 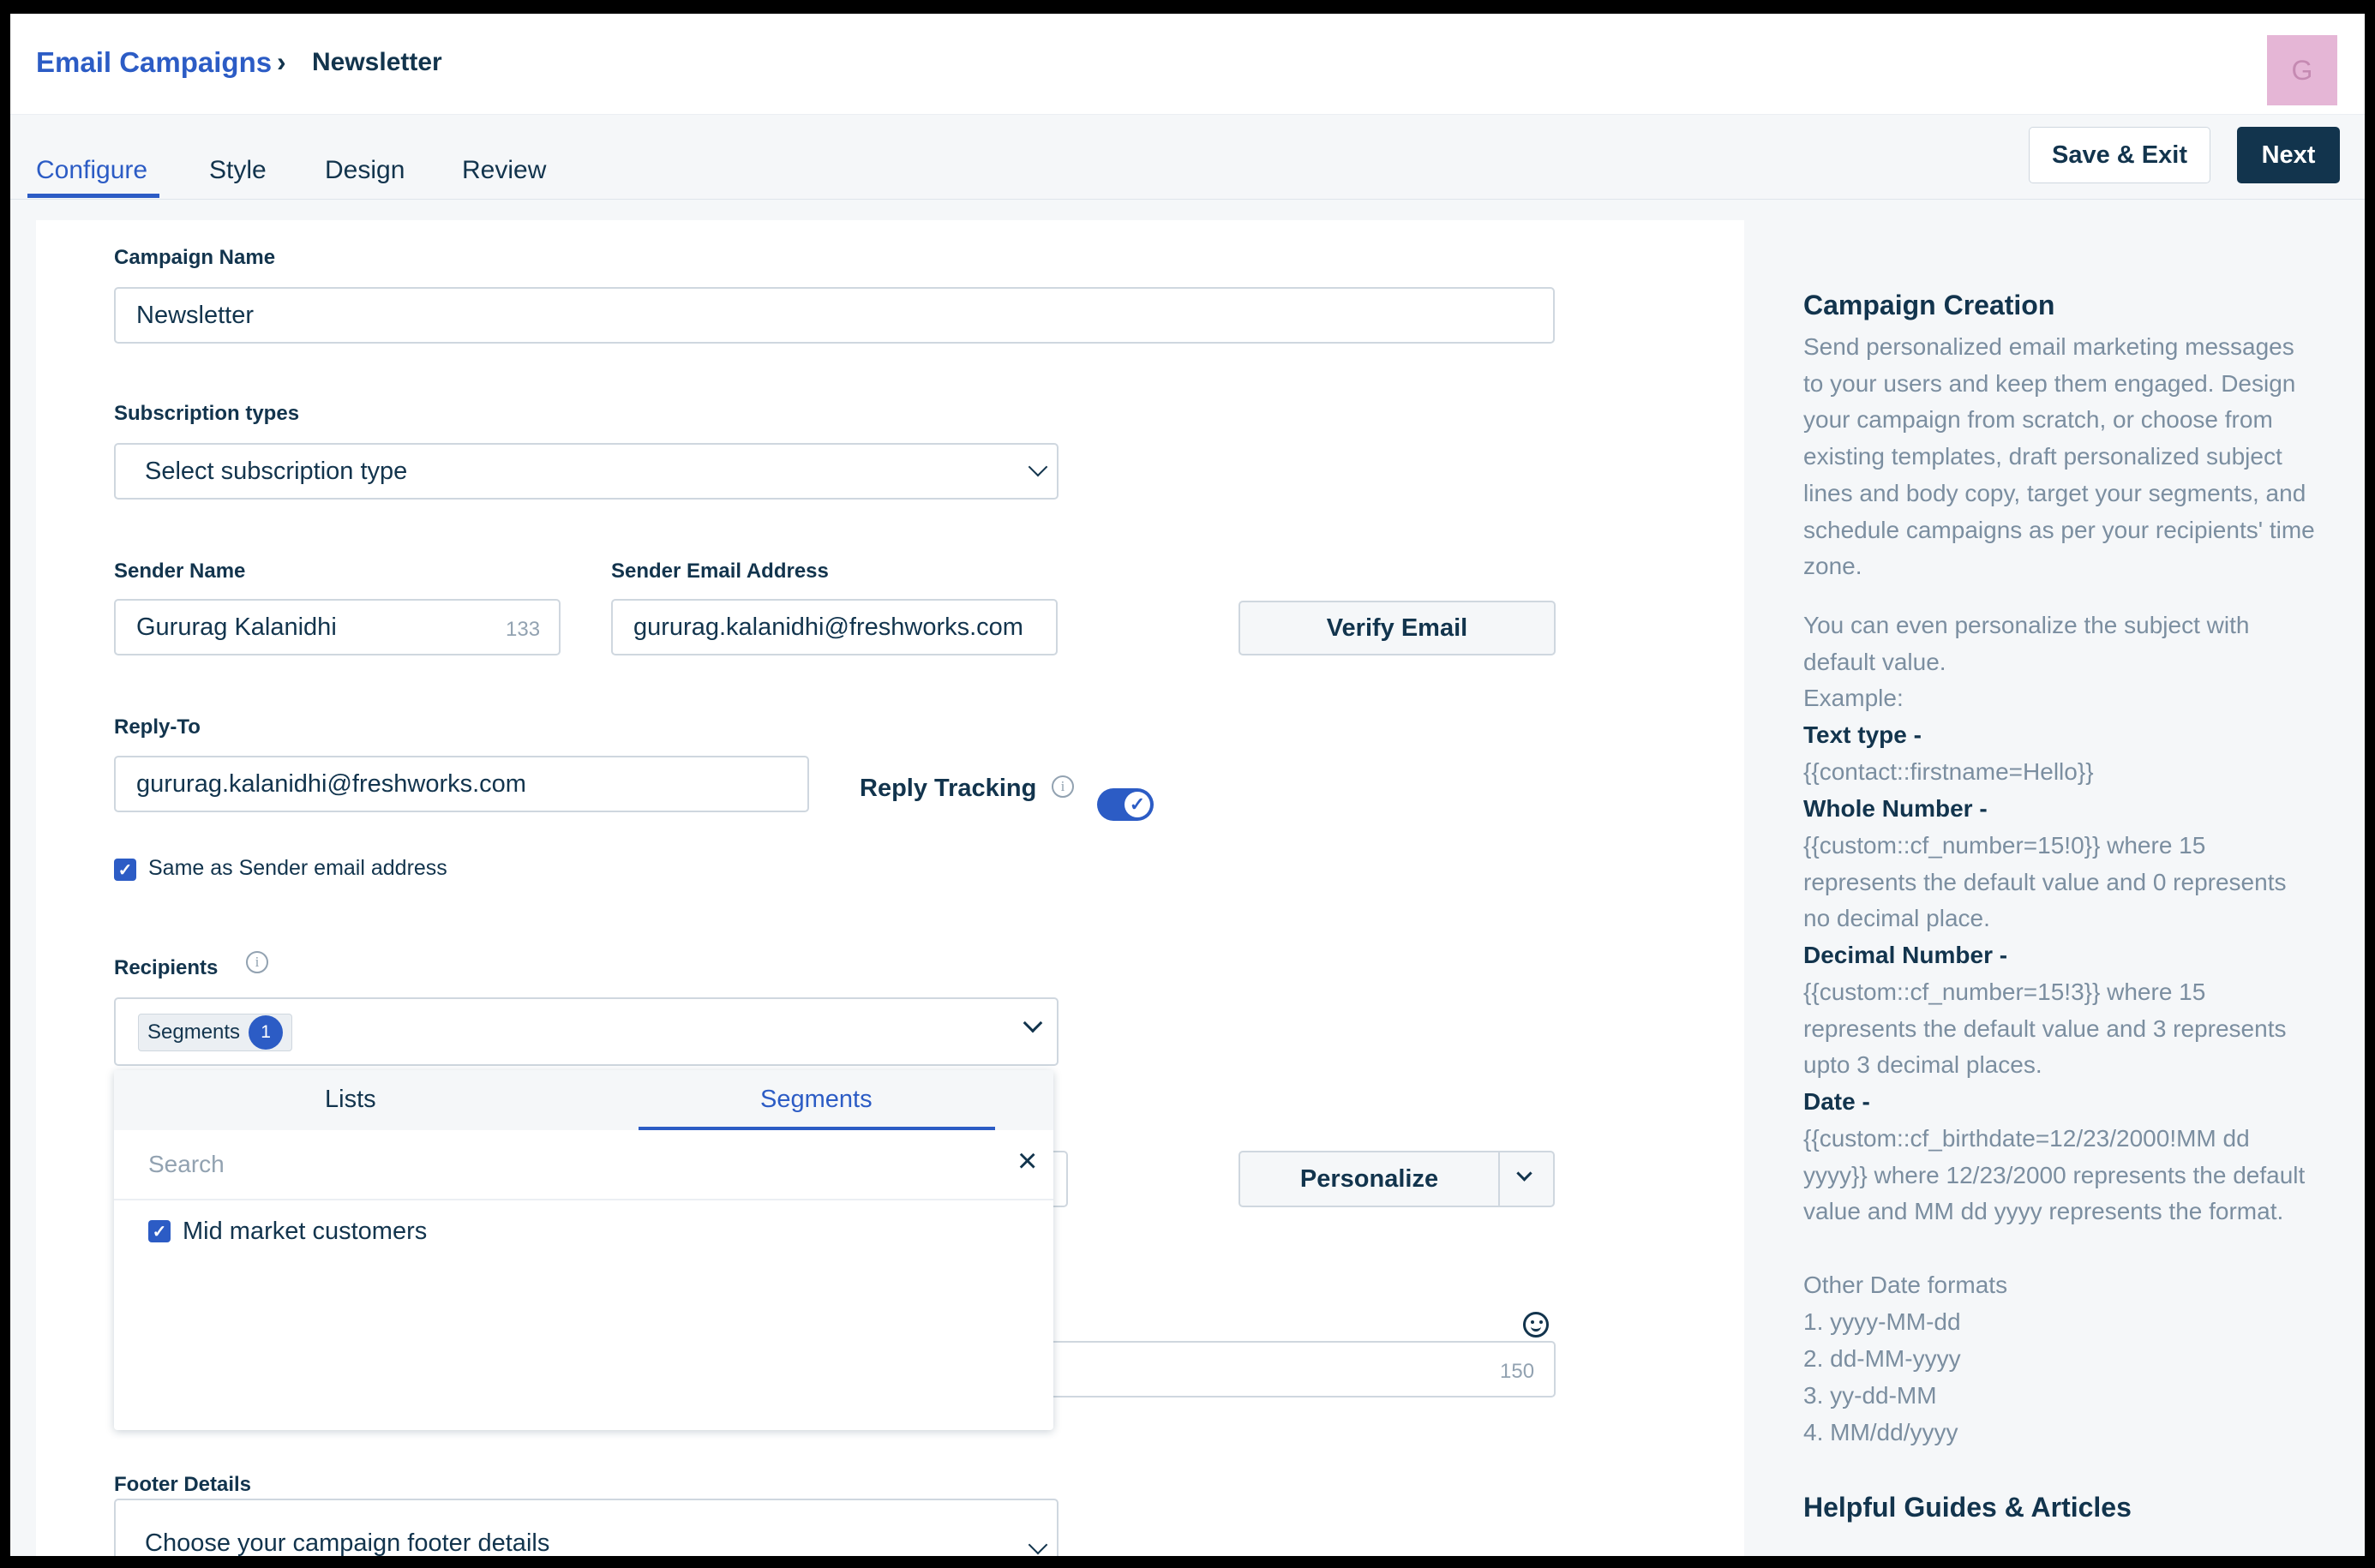 I want to click on toggle-check-icon: ✓, so click(x=1137, y=804).